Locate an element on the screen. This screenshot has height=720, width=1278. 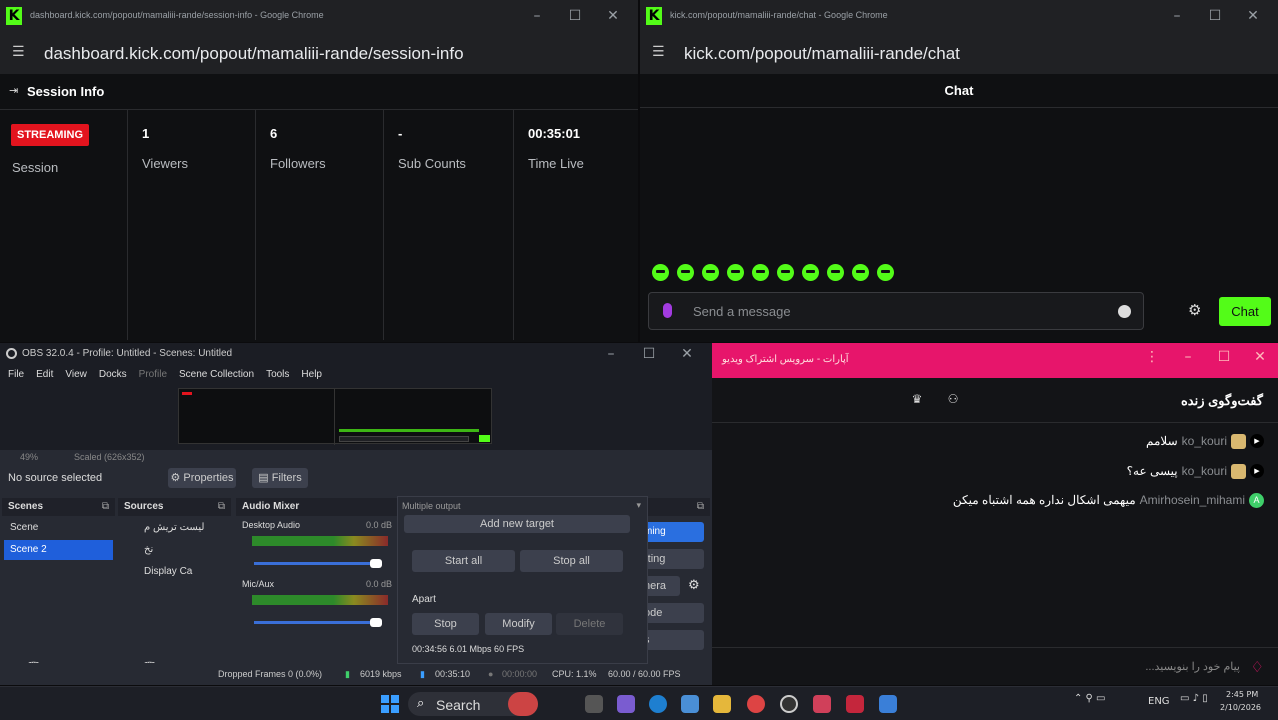
message-user: Amirhosein_mihami is located at coordinates (1192, 500).